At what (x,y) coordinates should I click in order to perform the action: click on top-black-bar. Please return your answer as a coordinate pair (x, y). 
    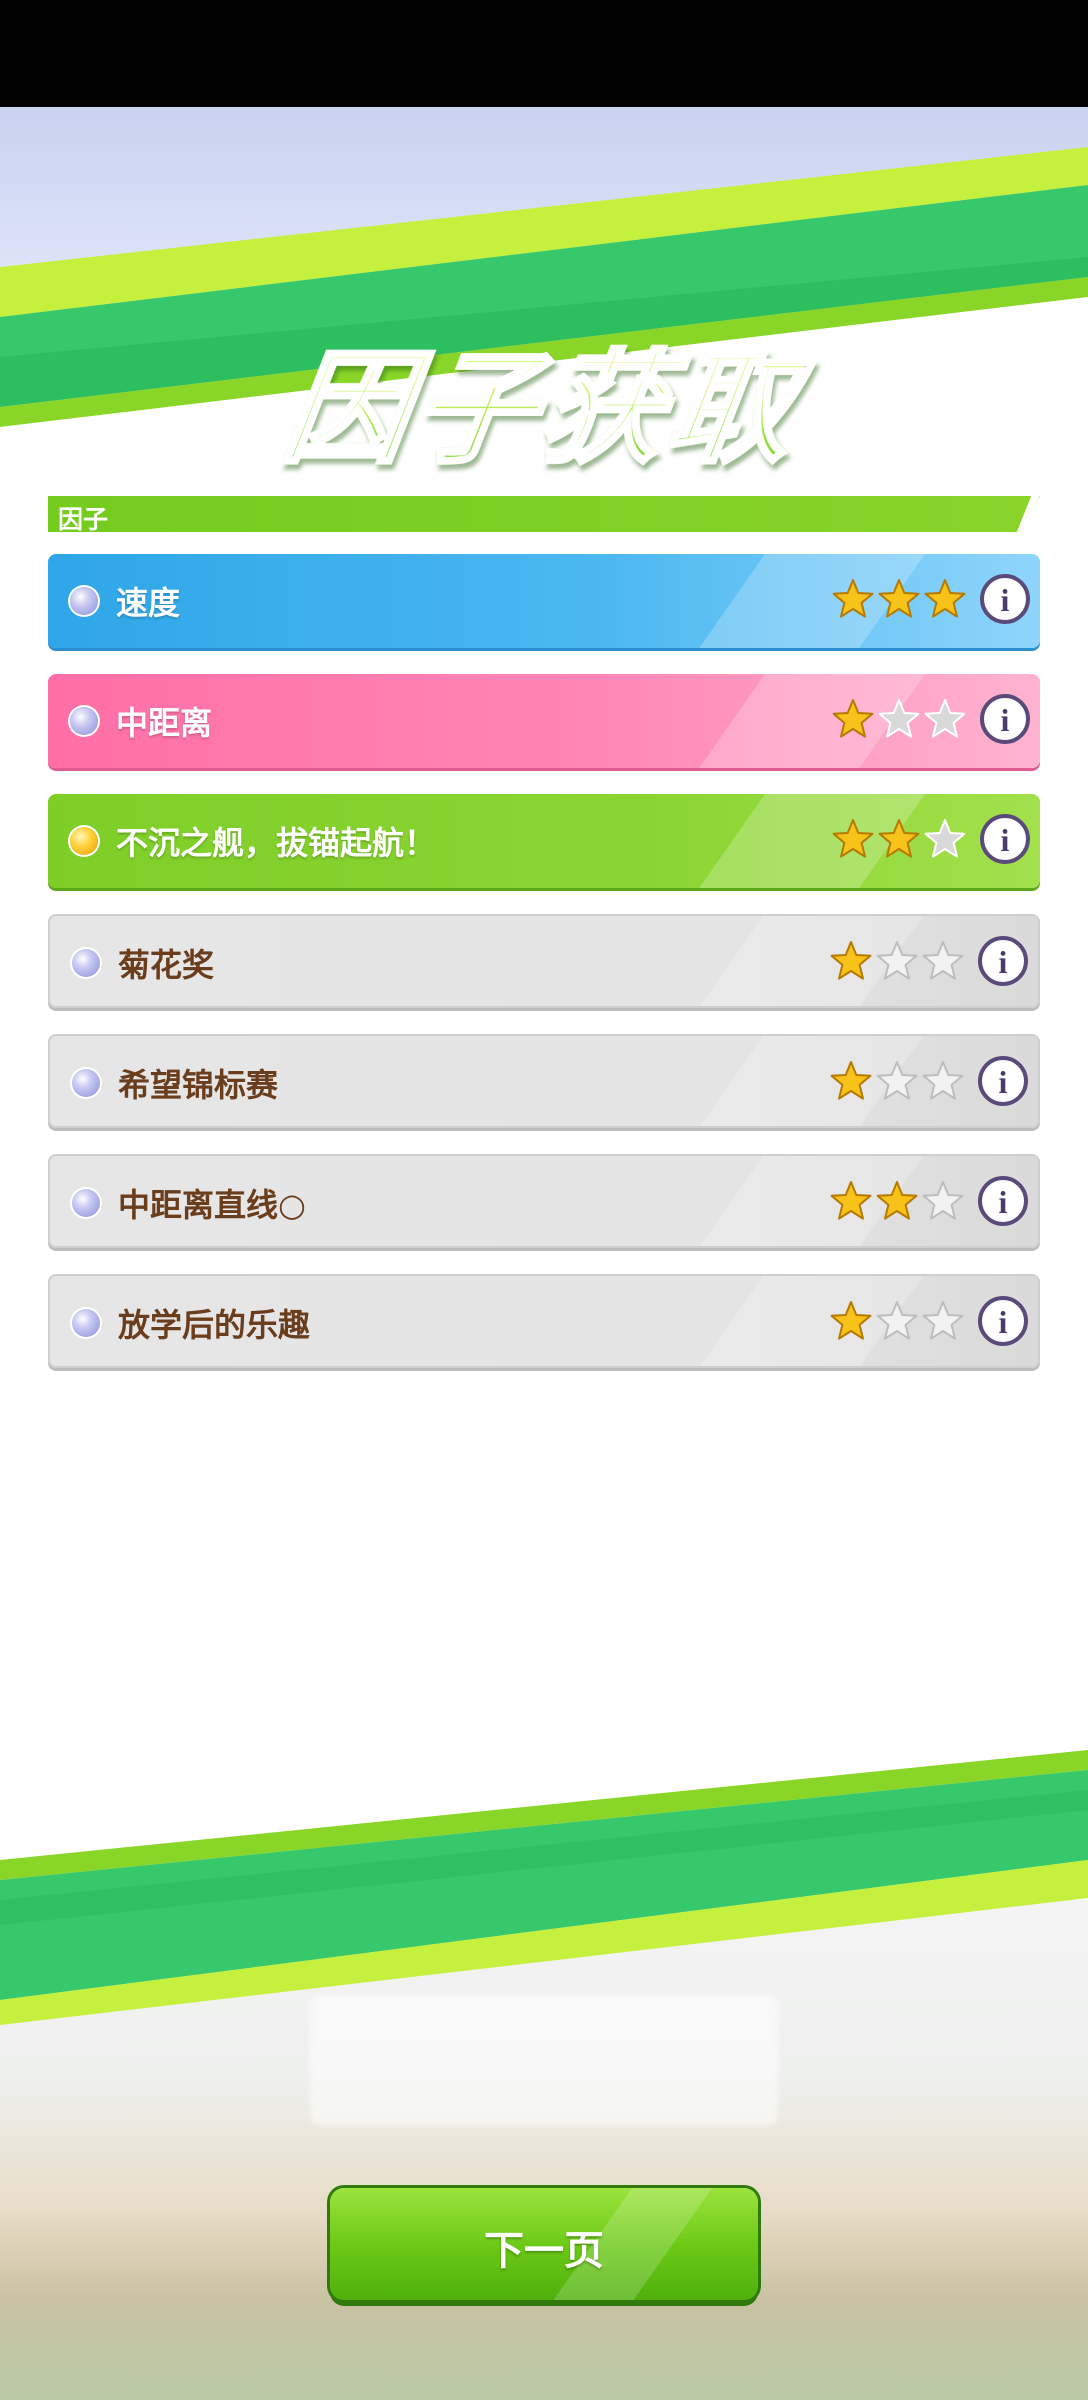
    Looking at the image, I should click on (544, 53).